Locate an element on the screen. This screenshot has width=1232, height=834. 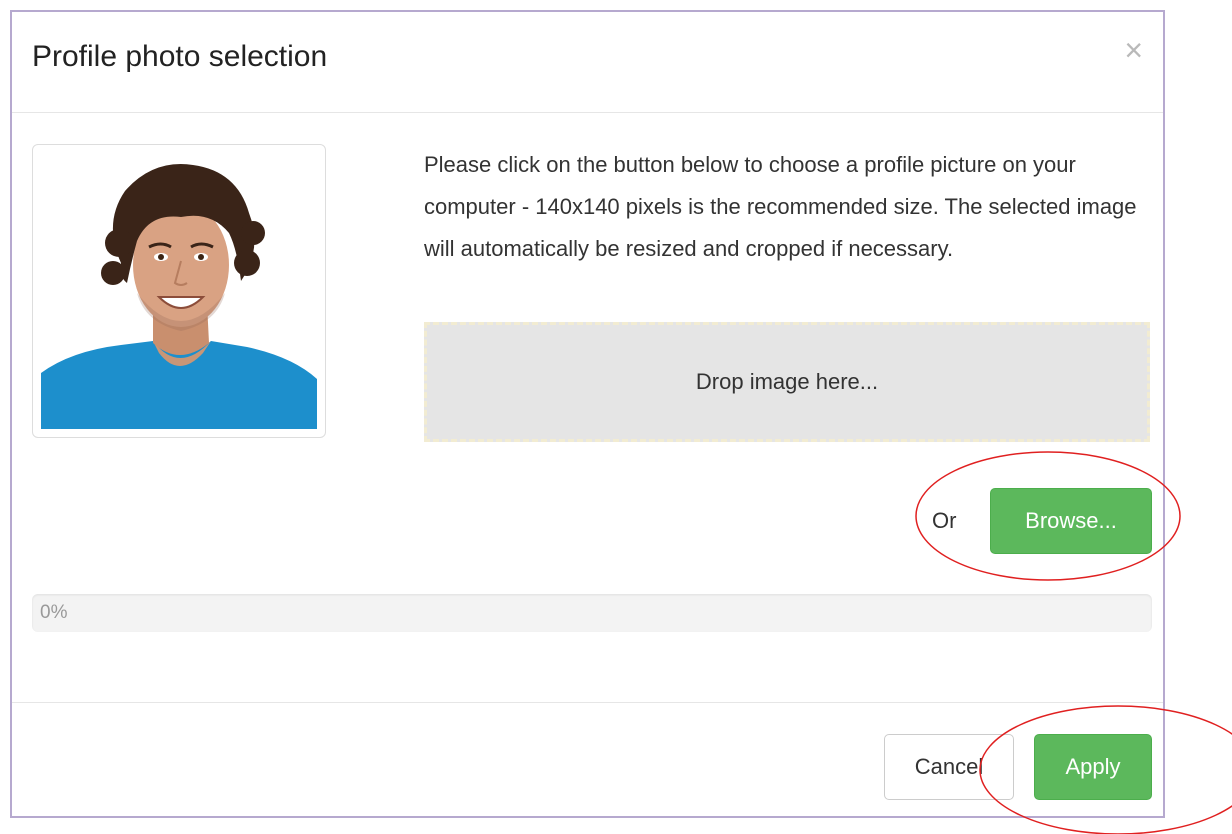
cancel-button: Cancel is located at coordinates (949, 767).